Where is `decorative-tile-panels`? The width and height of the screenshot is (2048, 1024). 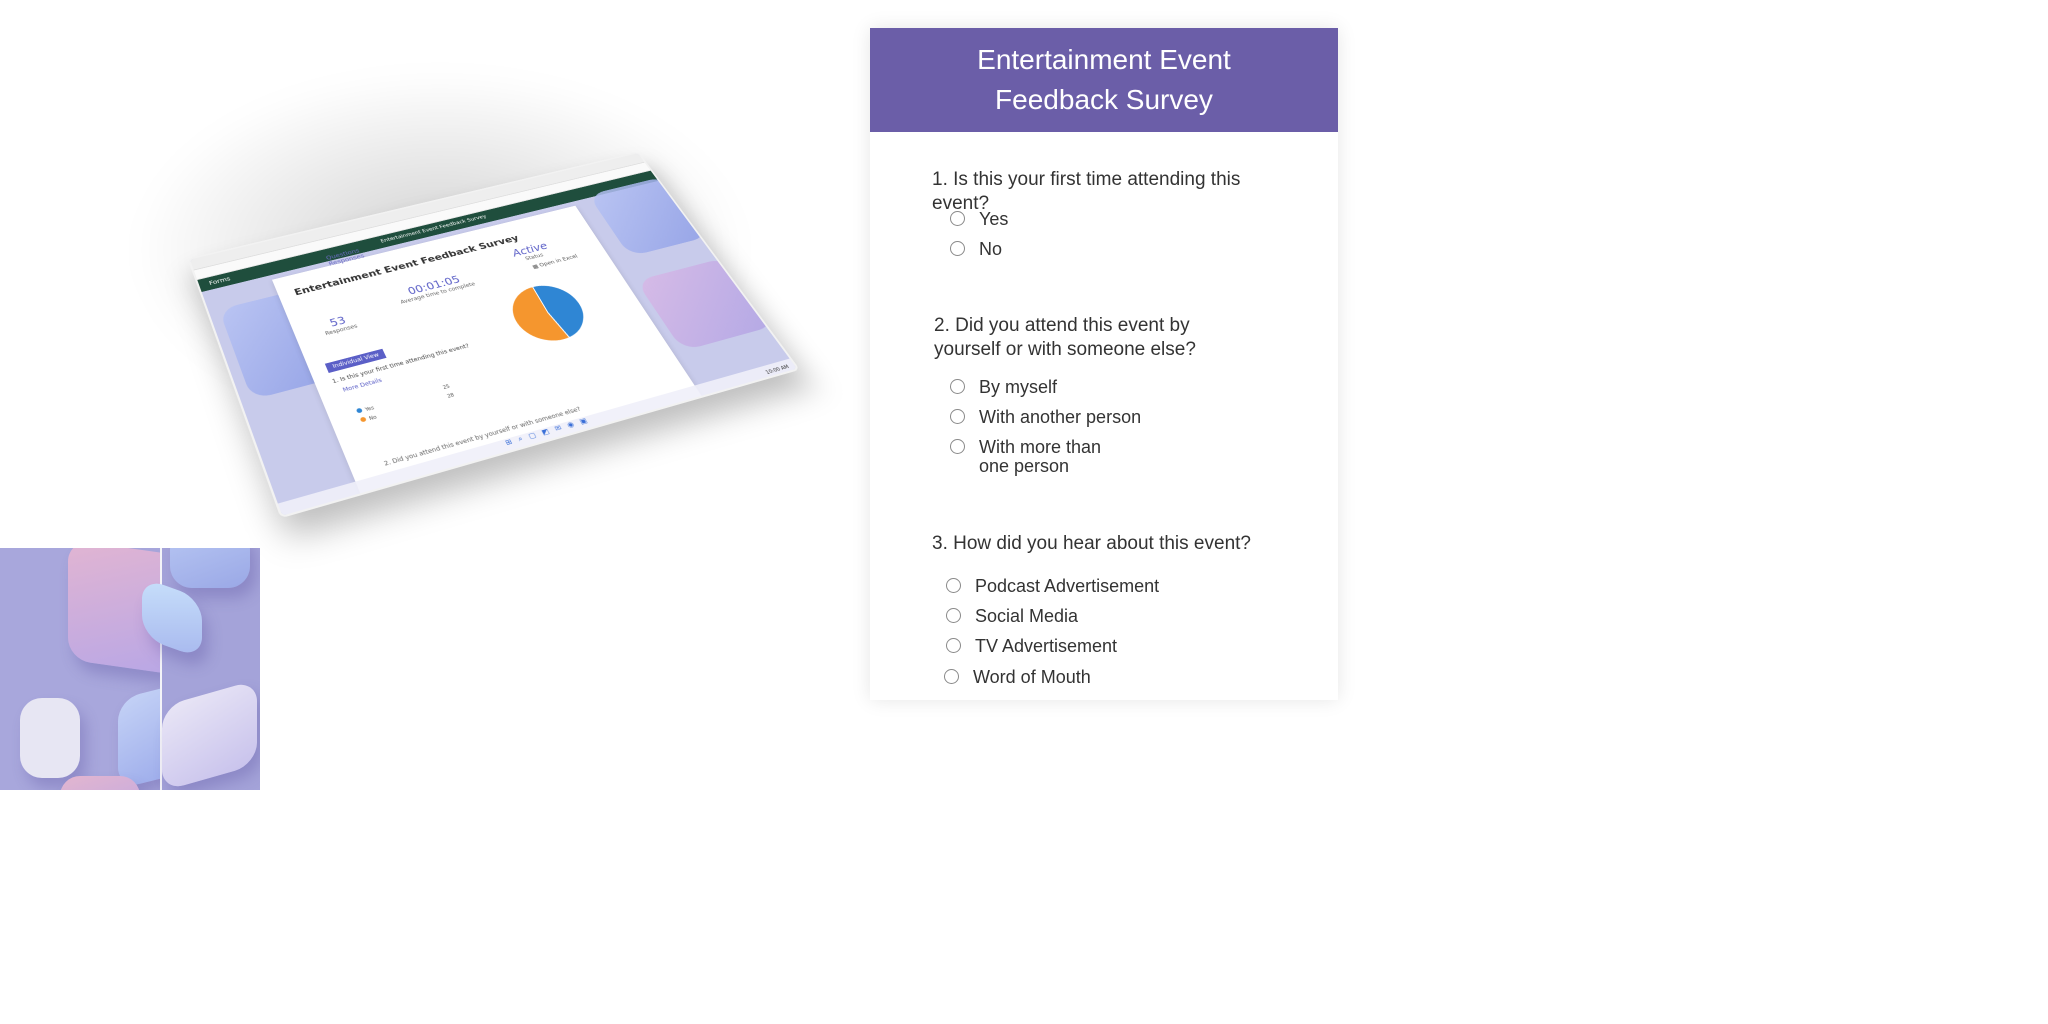
decorative-tile-panels is located at coordinates (130, 669).